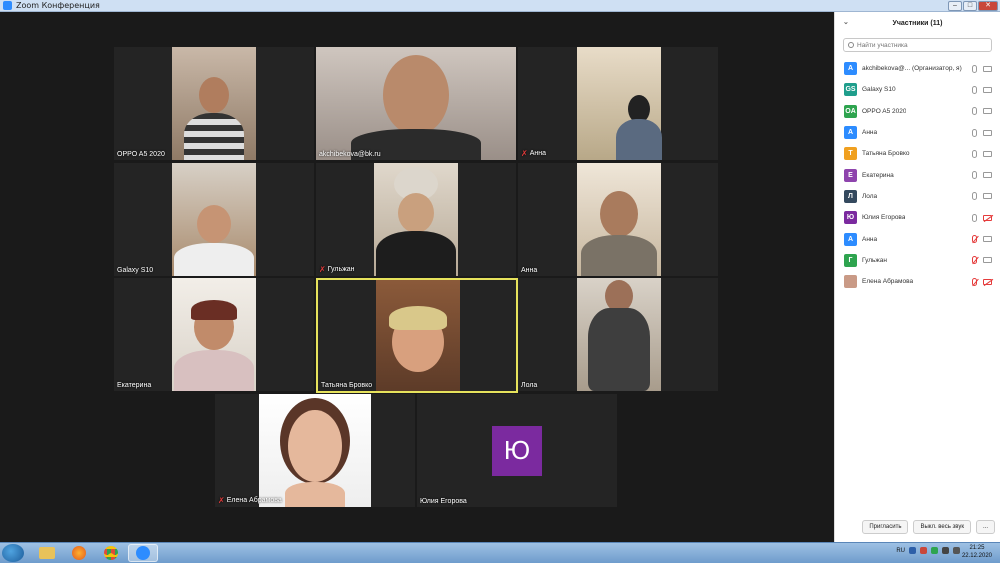 The image size is (1000, 563). I want to click on video-tile: akchibekova@bk.ru, so click(416, 103).